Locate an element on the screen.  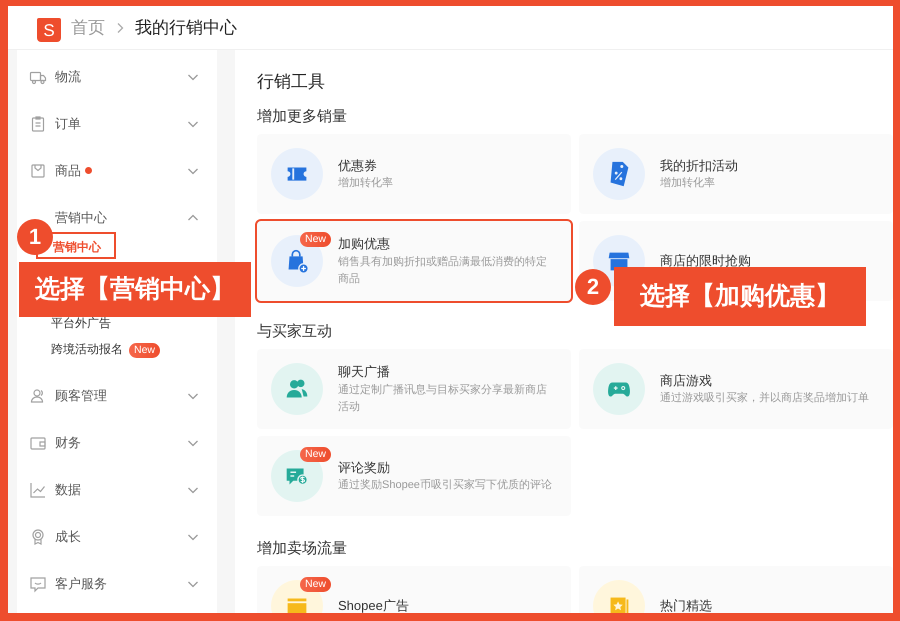
tool-card: 优惠券 增加转化率 is located at coordinates (414, 174).